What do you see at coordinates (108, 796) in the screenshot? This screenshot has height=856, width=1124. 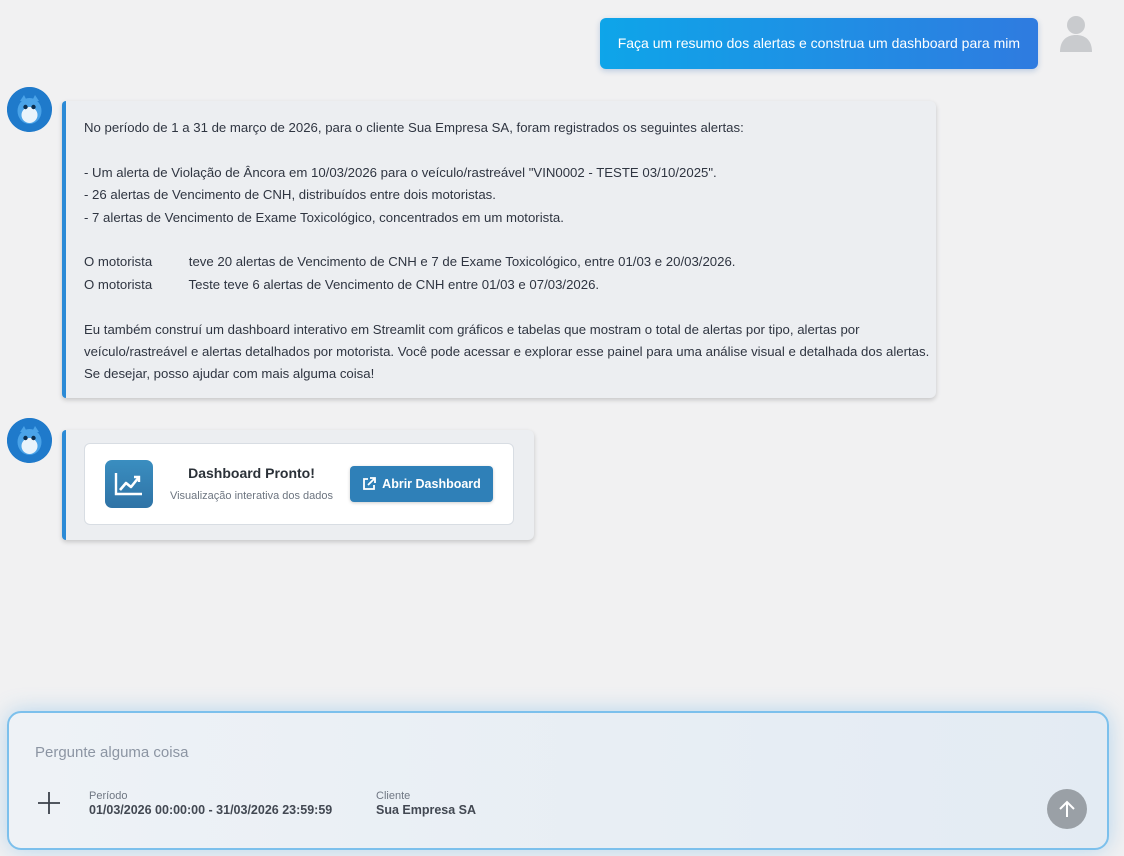 I see `period-label: Período` at bounding box center [108, 796].